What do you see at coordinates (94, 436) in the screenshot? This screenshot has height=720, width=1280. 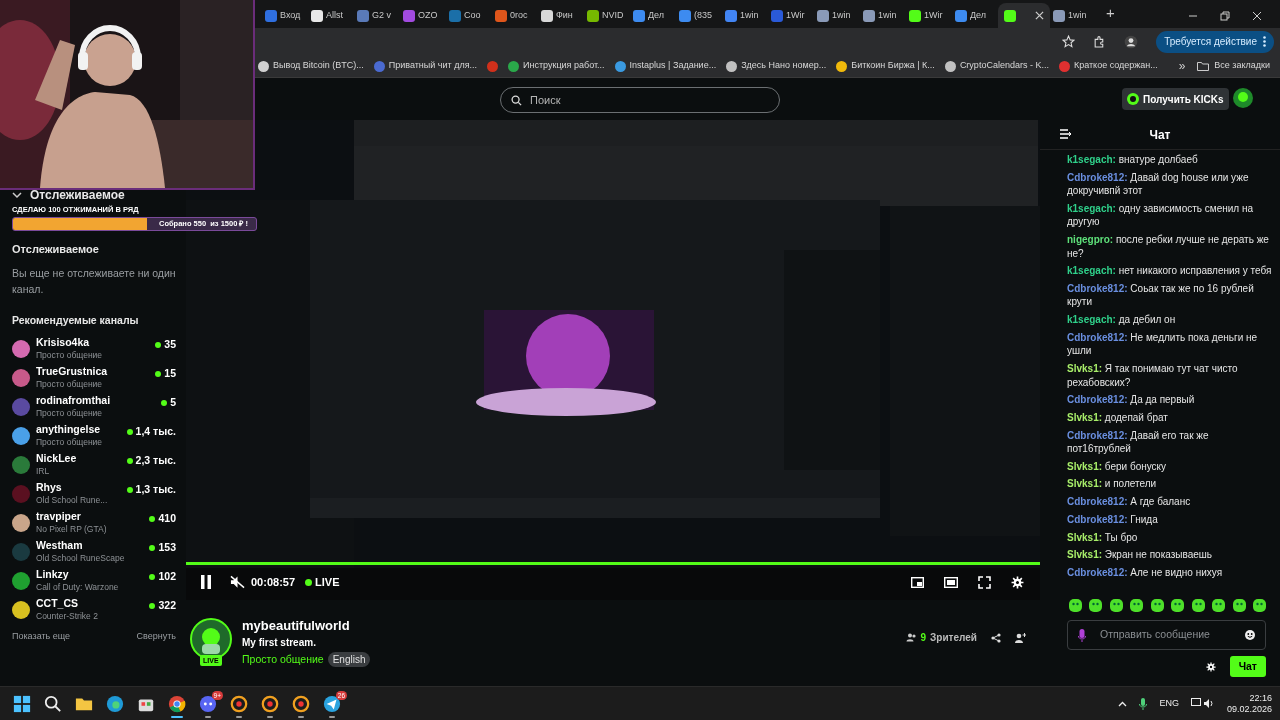 I see `channel-item: anythingelse Просто общение 1,4 тыс.` at bounding box center [94, 436].